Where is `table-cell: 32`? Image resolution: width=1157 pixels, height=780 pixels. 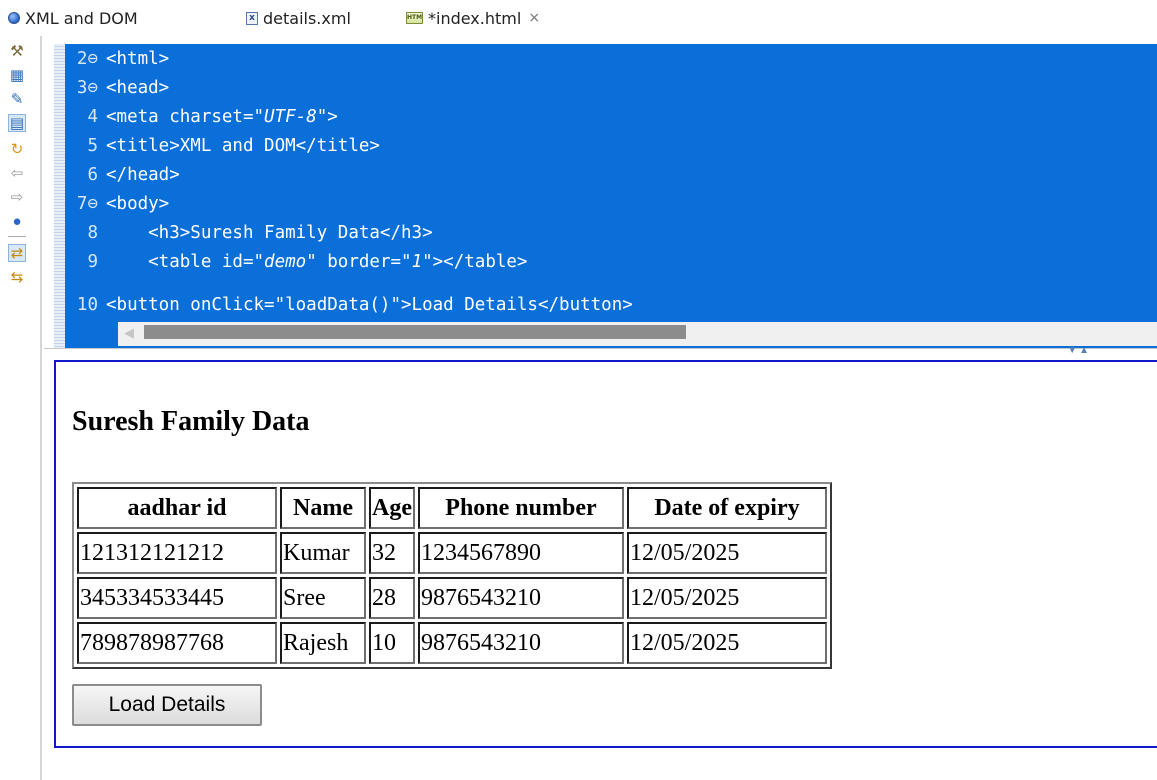 table-cell: 32 is located at coordinates (392, 553).